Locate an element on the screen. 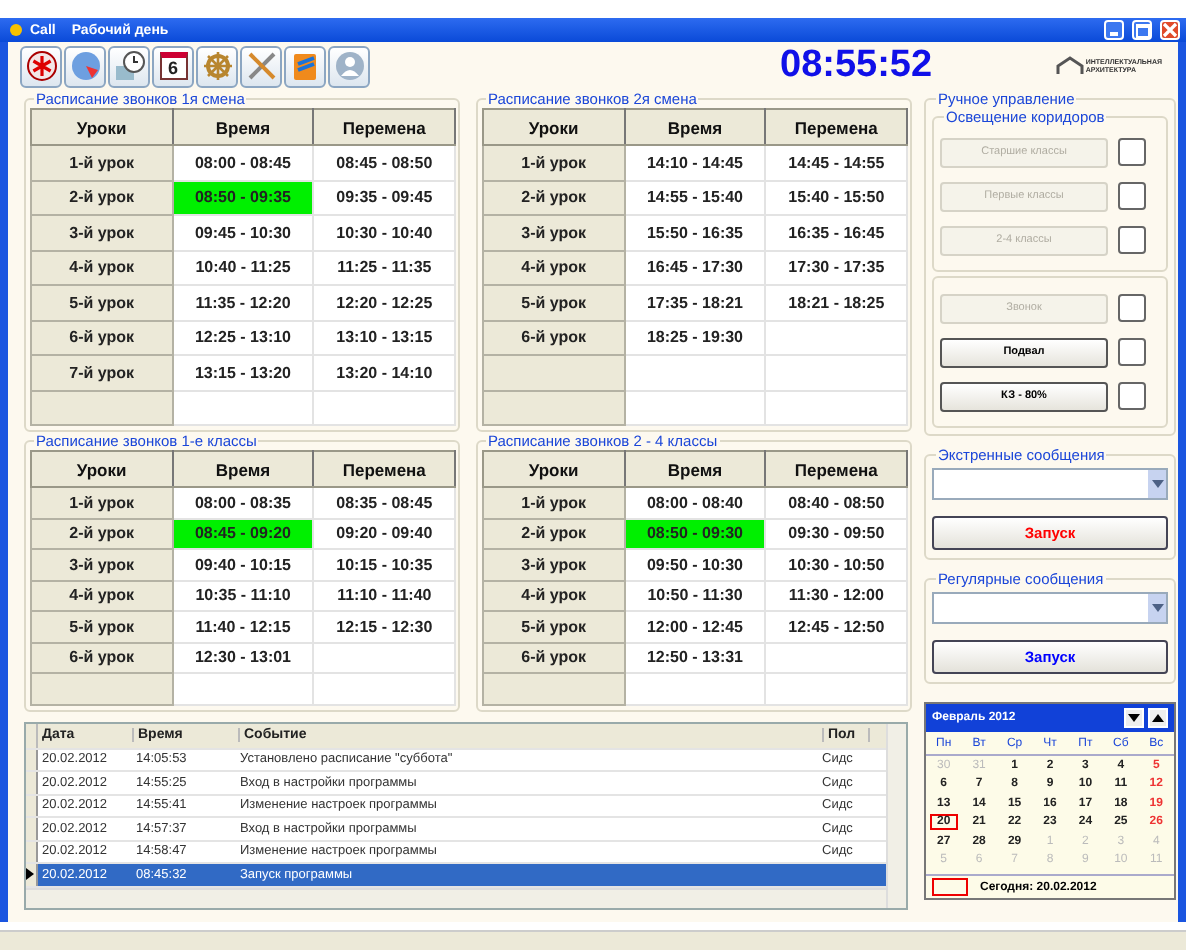 The width and height of the screenshot is (1186, 950). globe-button is located at coordinates (85, 66).